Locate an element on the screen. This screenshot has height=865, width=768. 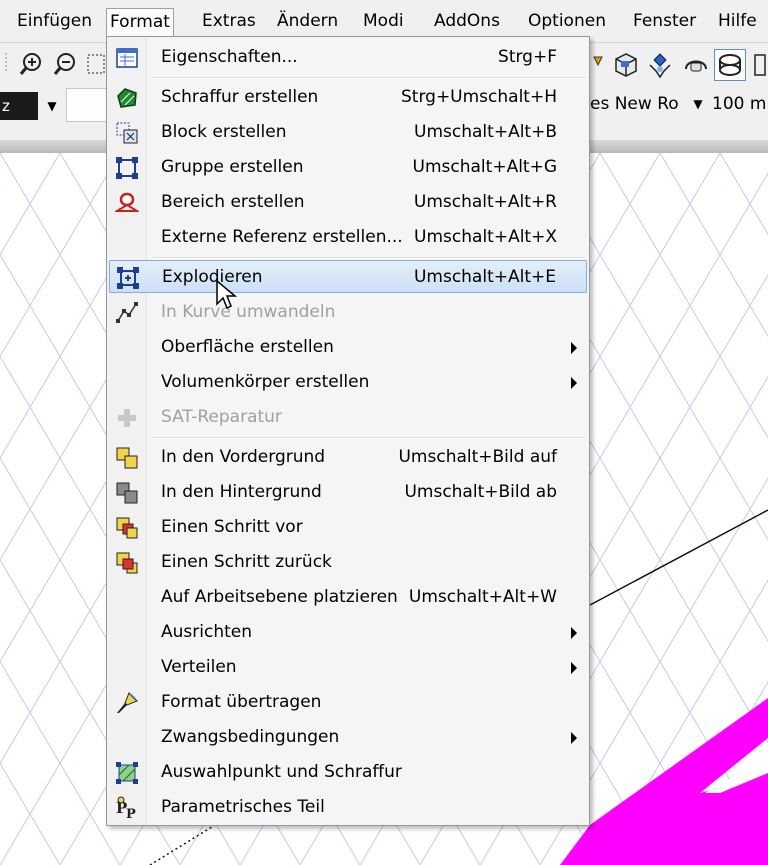
selection-point-hatch-icon is located at coordinates (127, 773).